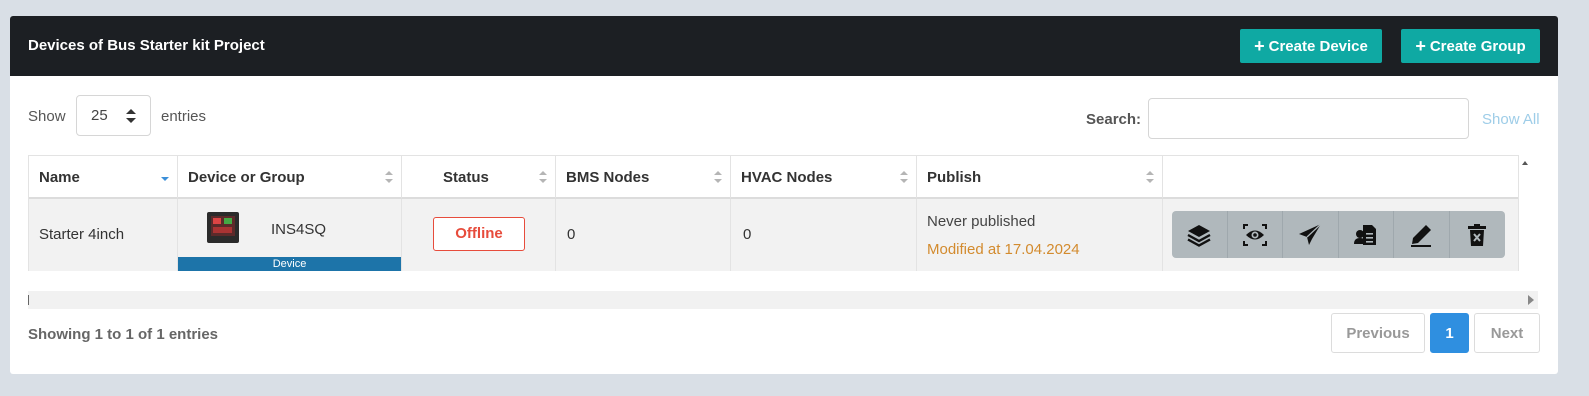  I want to click on column-header-status: Status, so click(479, 177).